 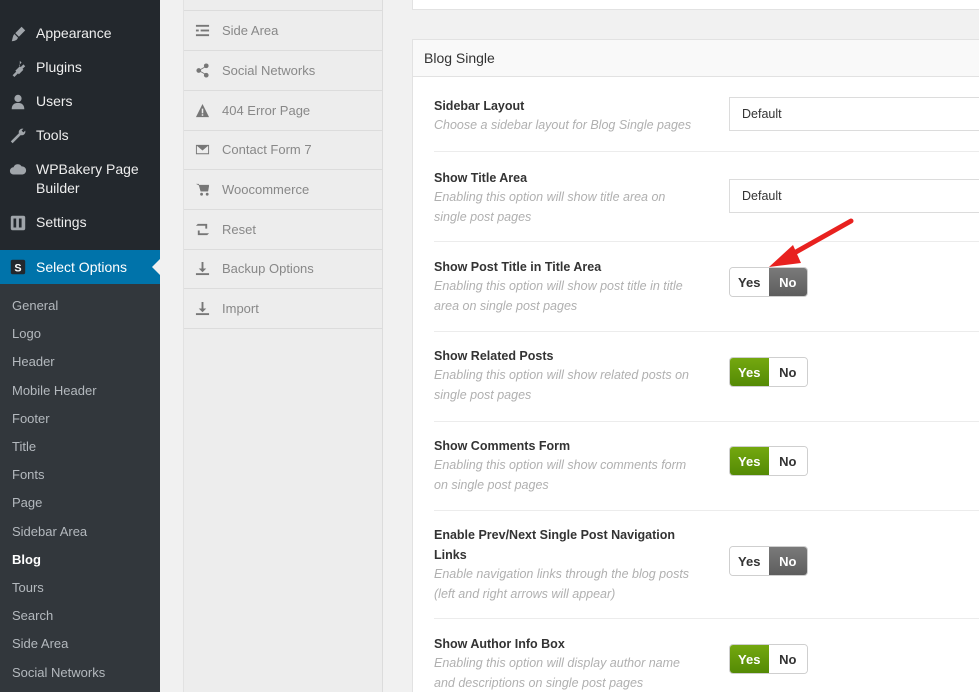 What do you see at coordinates (267, 149) in the screenshot?
I see `options-nav-label: Contact Form 7` at bounding box center [267, 149].